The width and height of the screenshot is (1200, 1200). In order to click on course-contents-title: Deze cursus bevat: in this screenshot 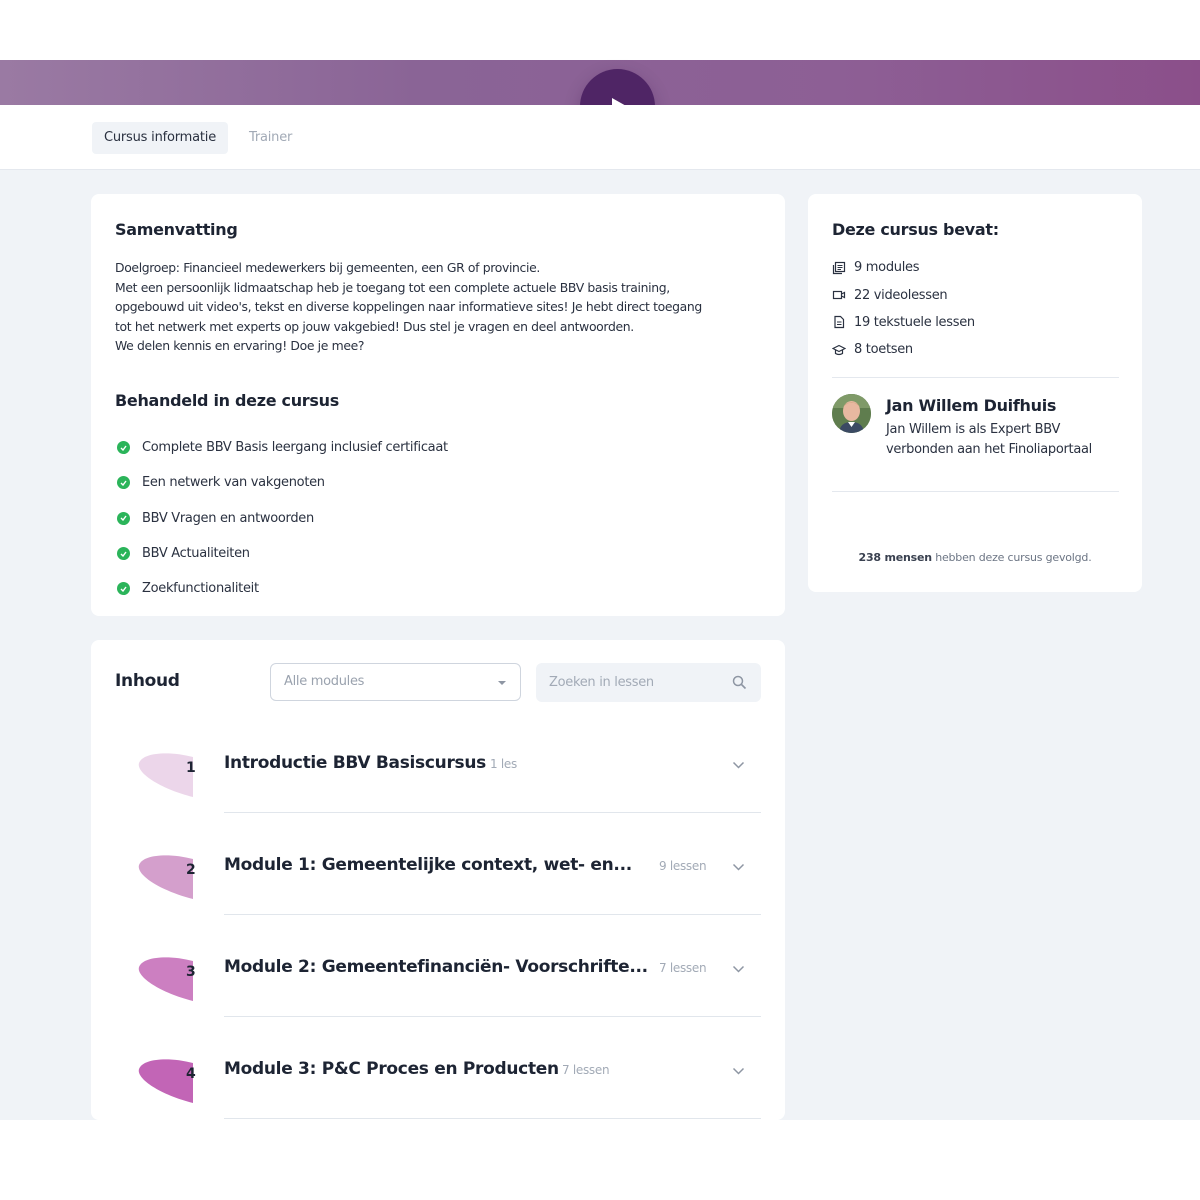, I will do `click(915, 229)`.